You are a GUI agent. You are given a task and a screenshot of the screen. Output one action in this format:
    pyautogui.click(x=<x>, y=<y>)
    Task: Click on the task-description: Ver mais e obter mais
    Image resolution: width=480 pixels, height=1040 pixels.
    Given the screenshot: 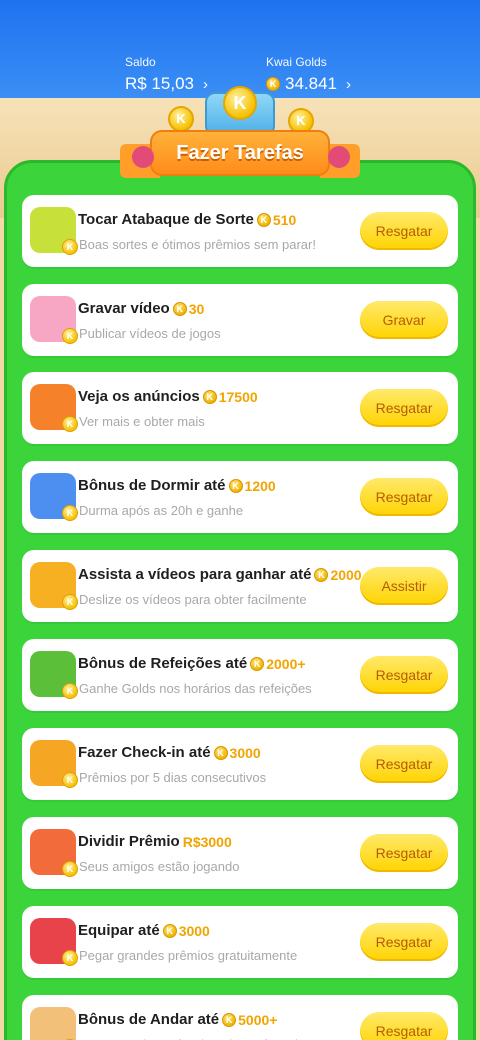 What is the action you would take?
    pyautogui.click(x=142, y=421)
    